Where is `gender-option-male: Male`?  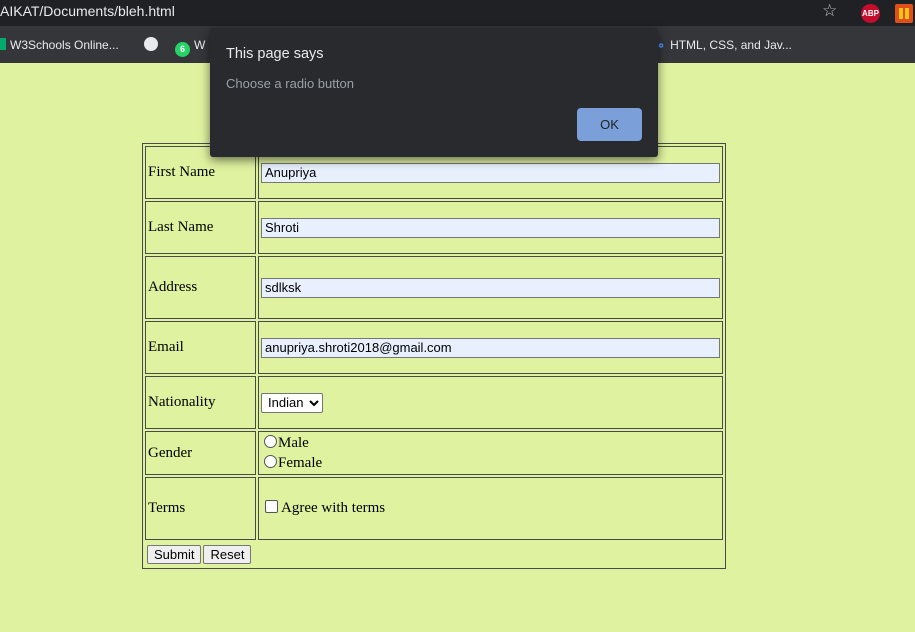
gender-option-male: Male is located at coordinates (490, 443).